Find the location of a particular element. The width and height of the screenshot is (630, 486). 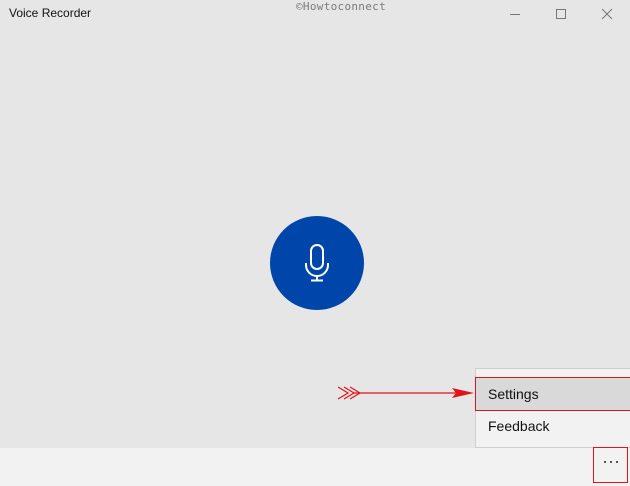

close-icon is located at coordinates (607, 14).